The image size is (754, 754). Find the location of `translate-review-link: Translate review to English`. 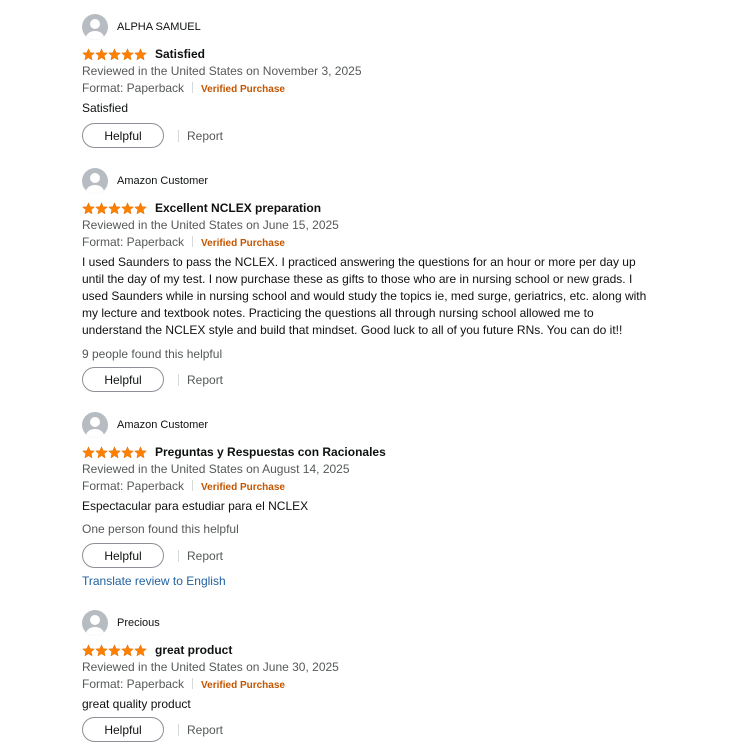

translate-review-link: Translate review to English is located at coordinates (154, 581).